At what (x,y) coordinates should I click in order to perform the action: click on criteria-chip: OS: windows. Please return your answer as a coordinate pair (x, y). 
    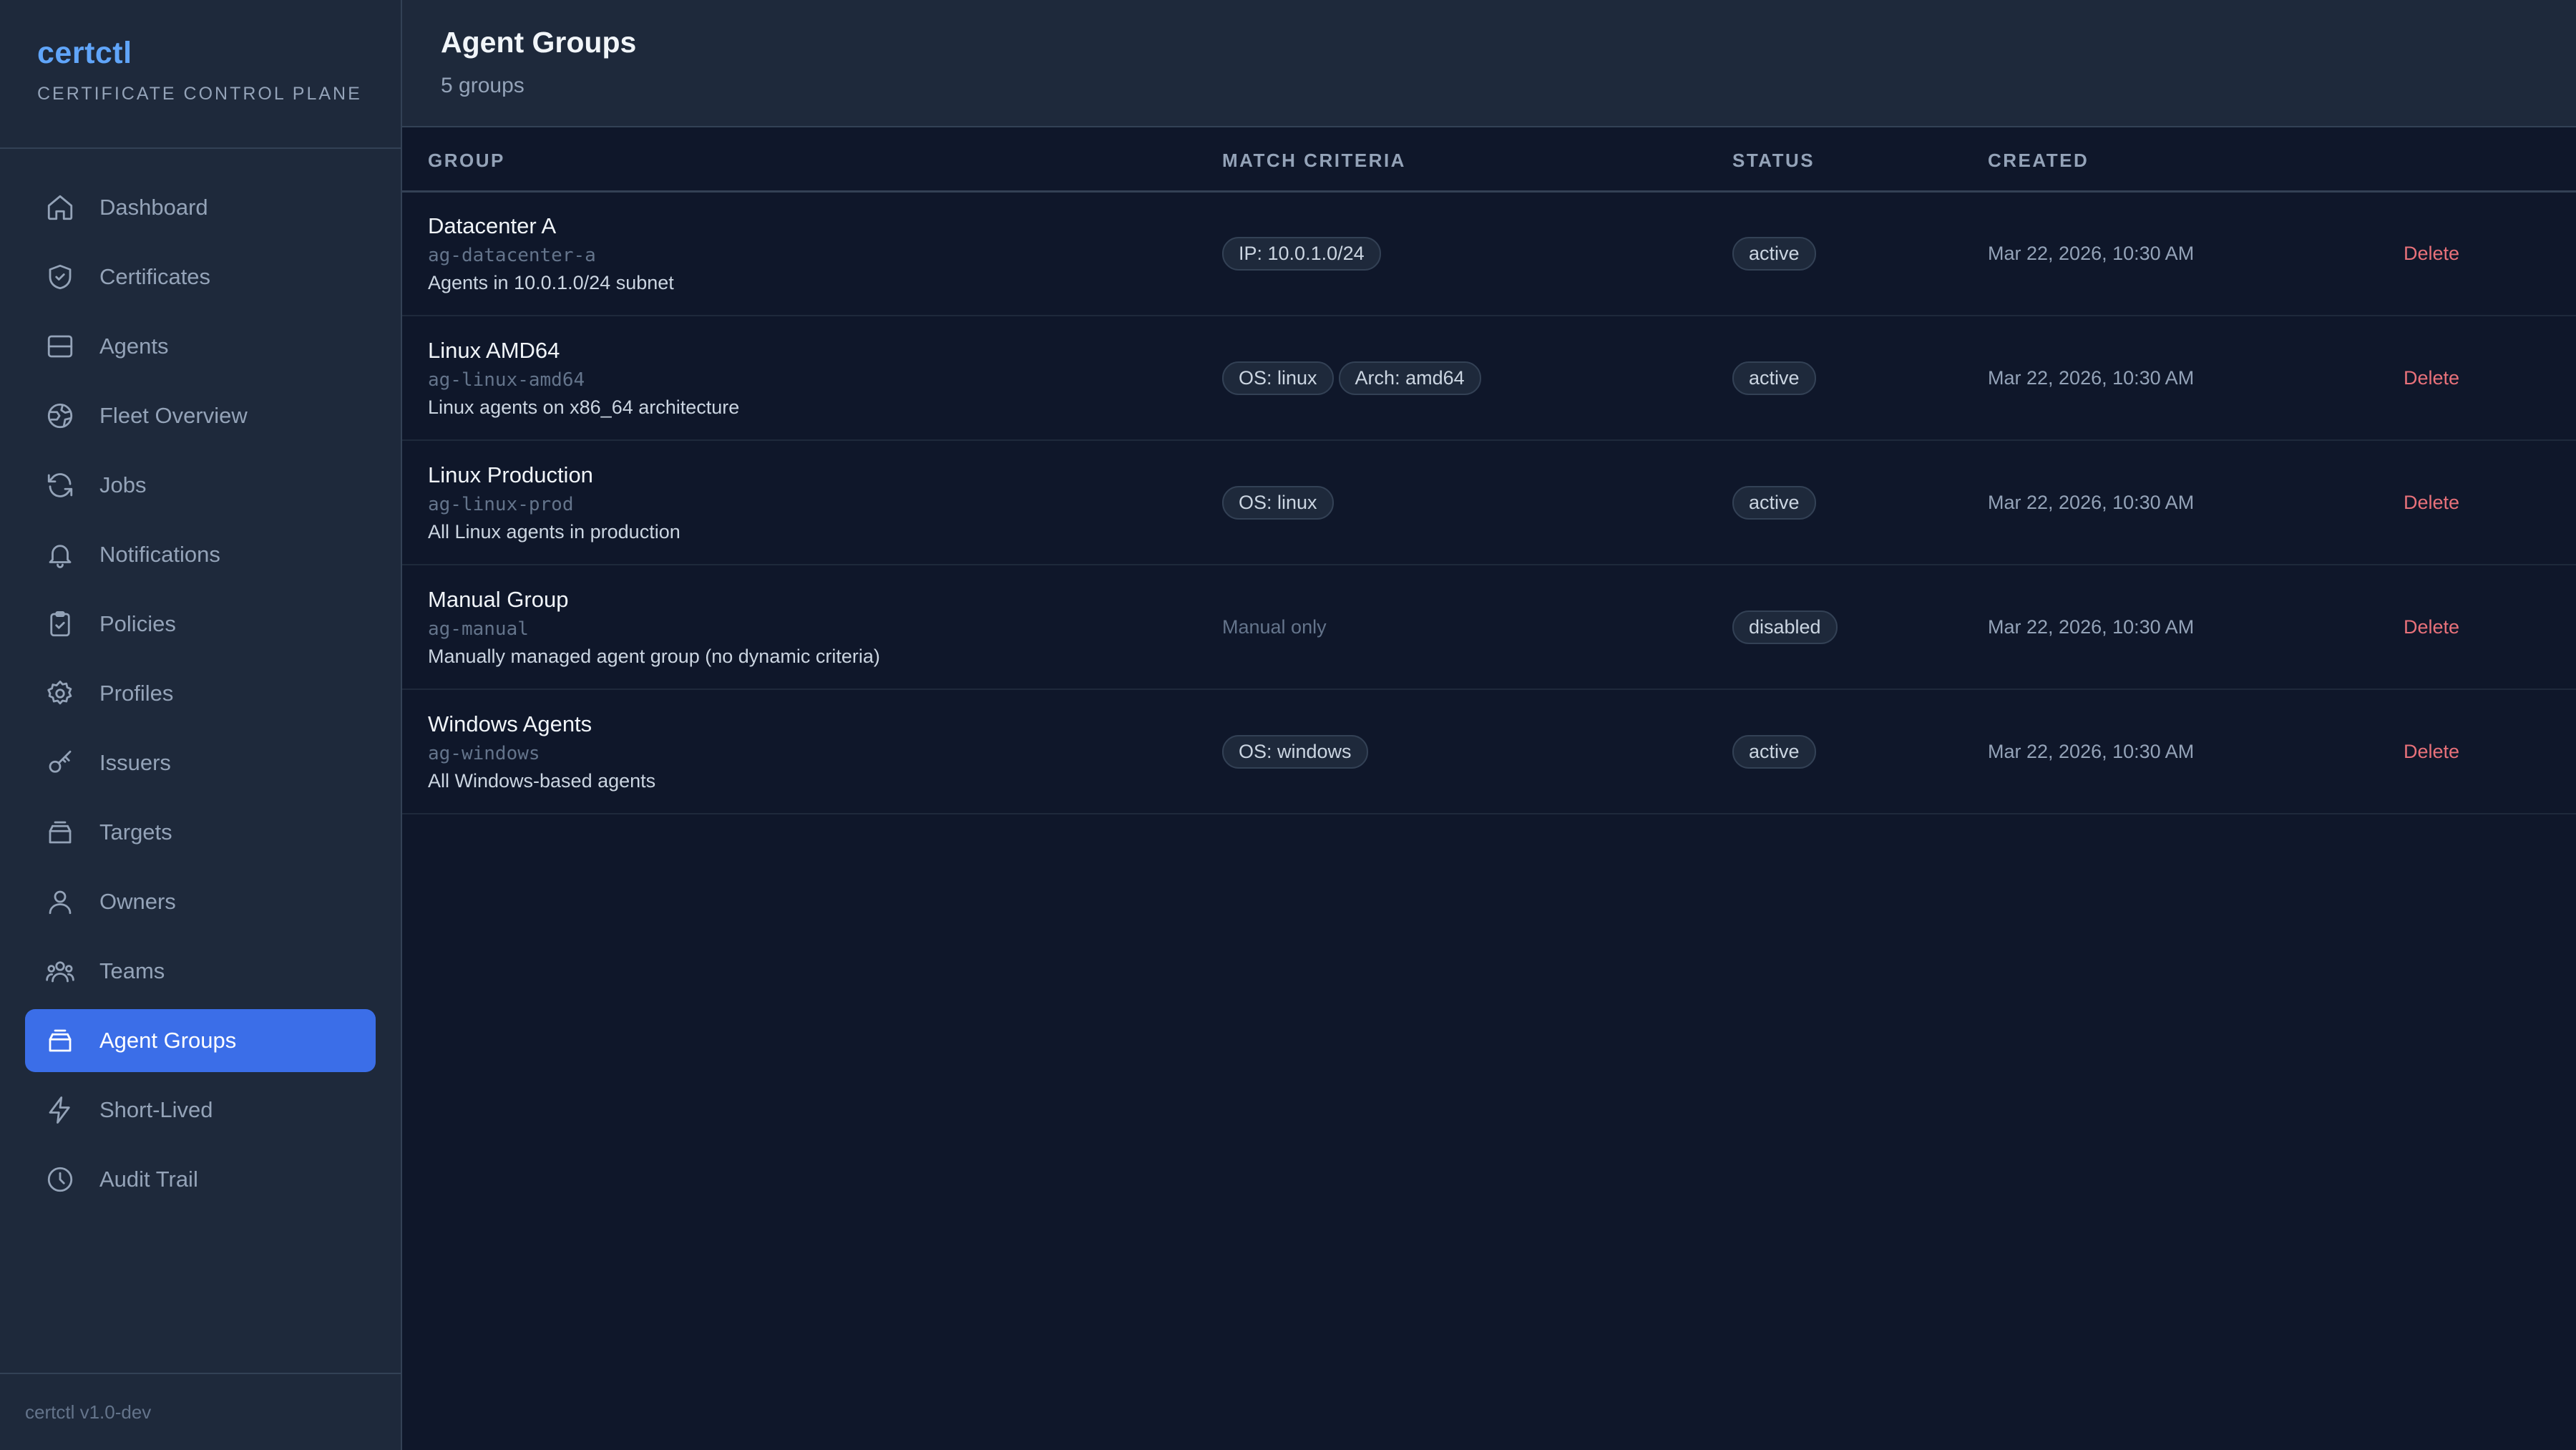
    Looking at the image, I should click on (1295, 751).